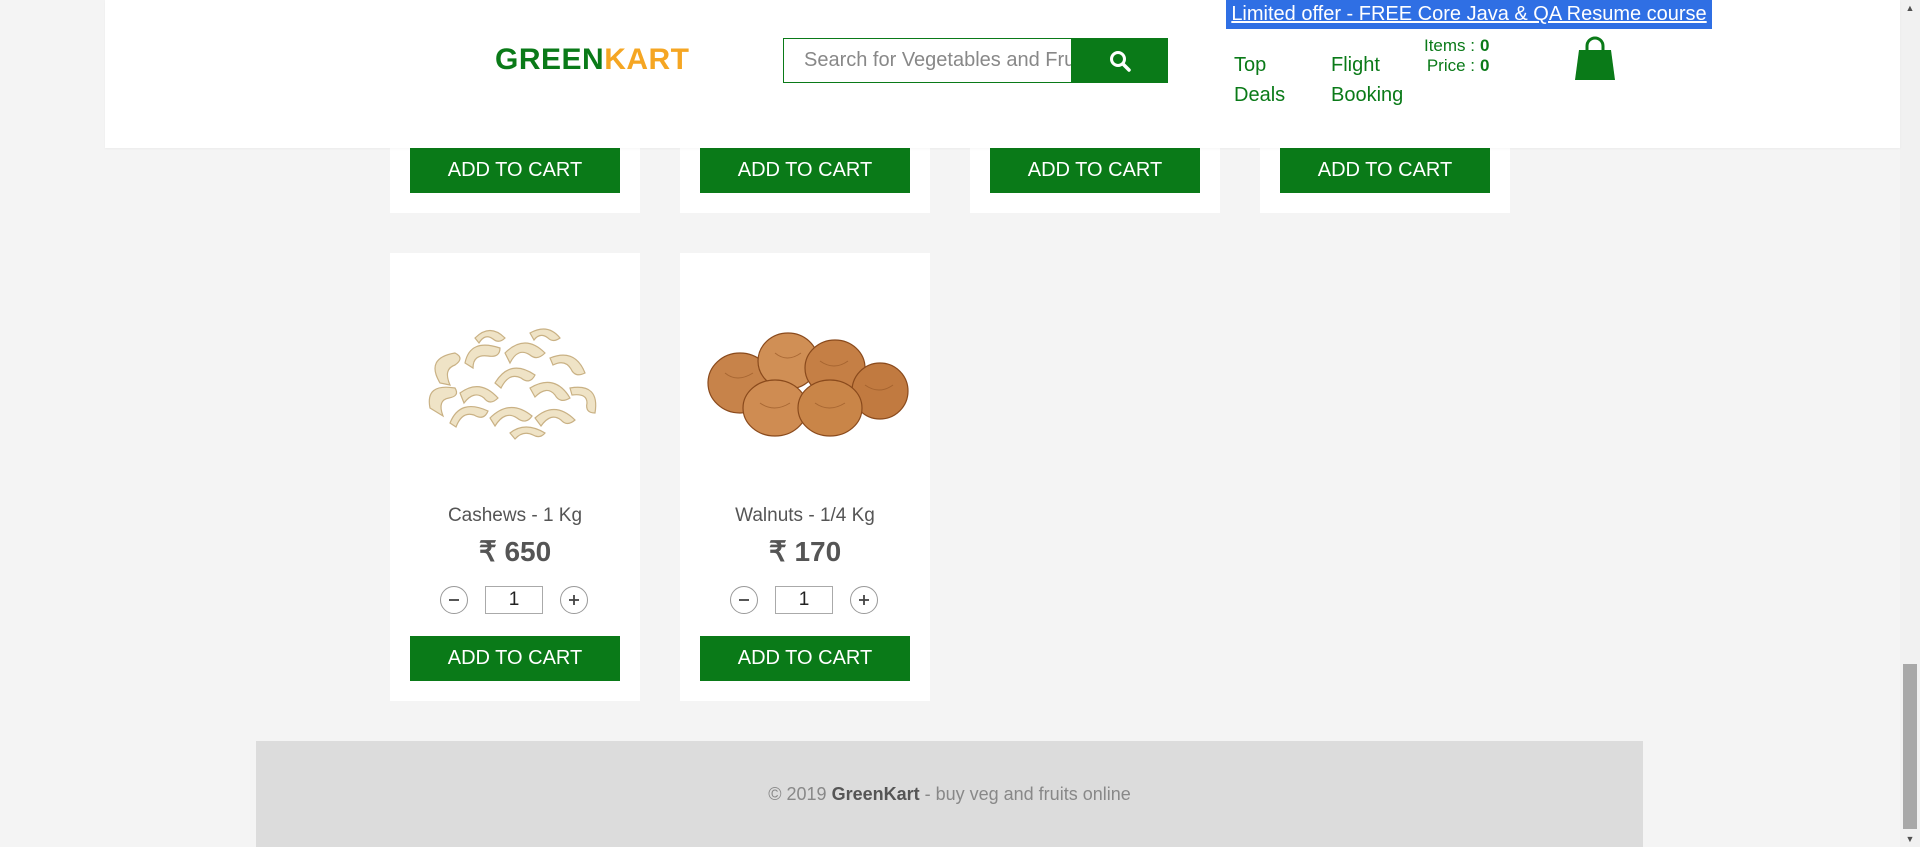 Image resolution: width=1920 pixels, height=847 pixels. I want to click on search-bar, so click(975, 60).